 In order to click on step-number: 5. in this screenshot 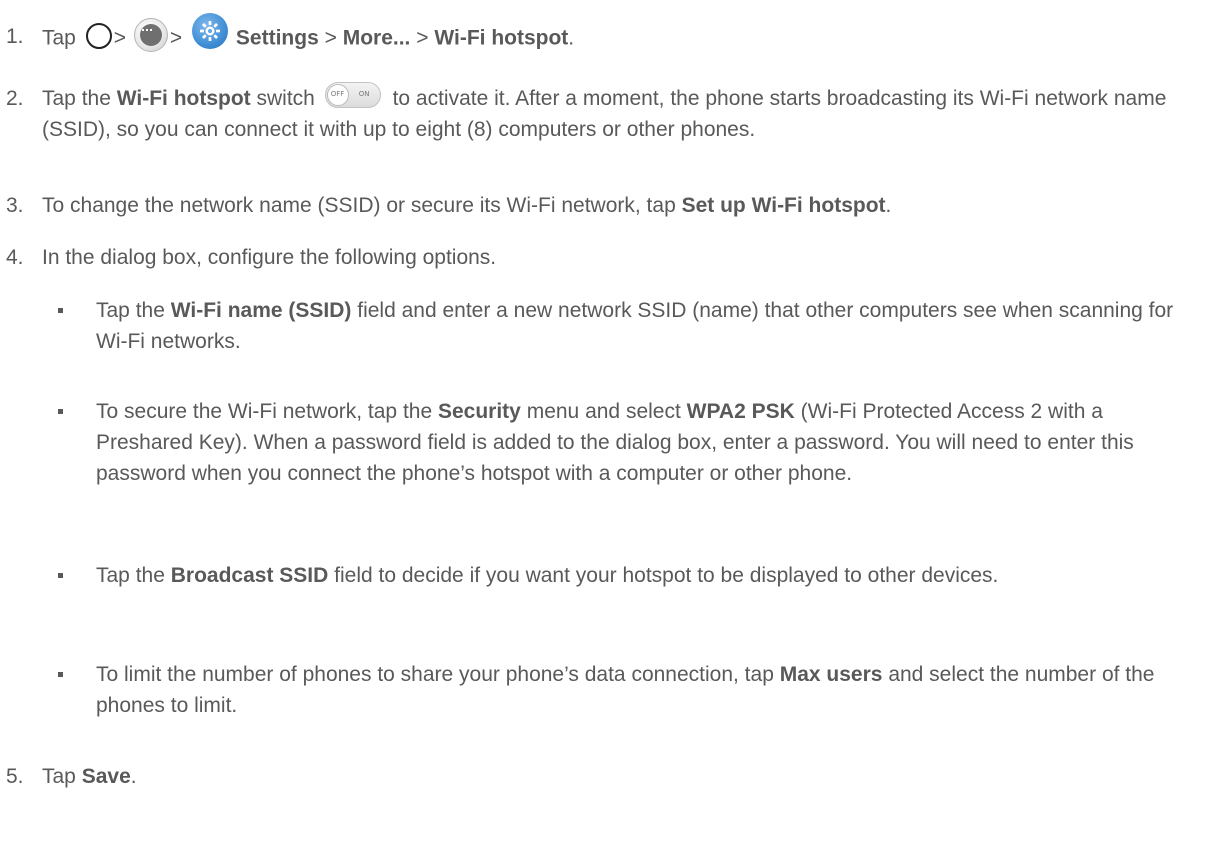, I will do `click(15, 776)`.